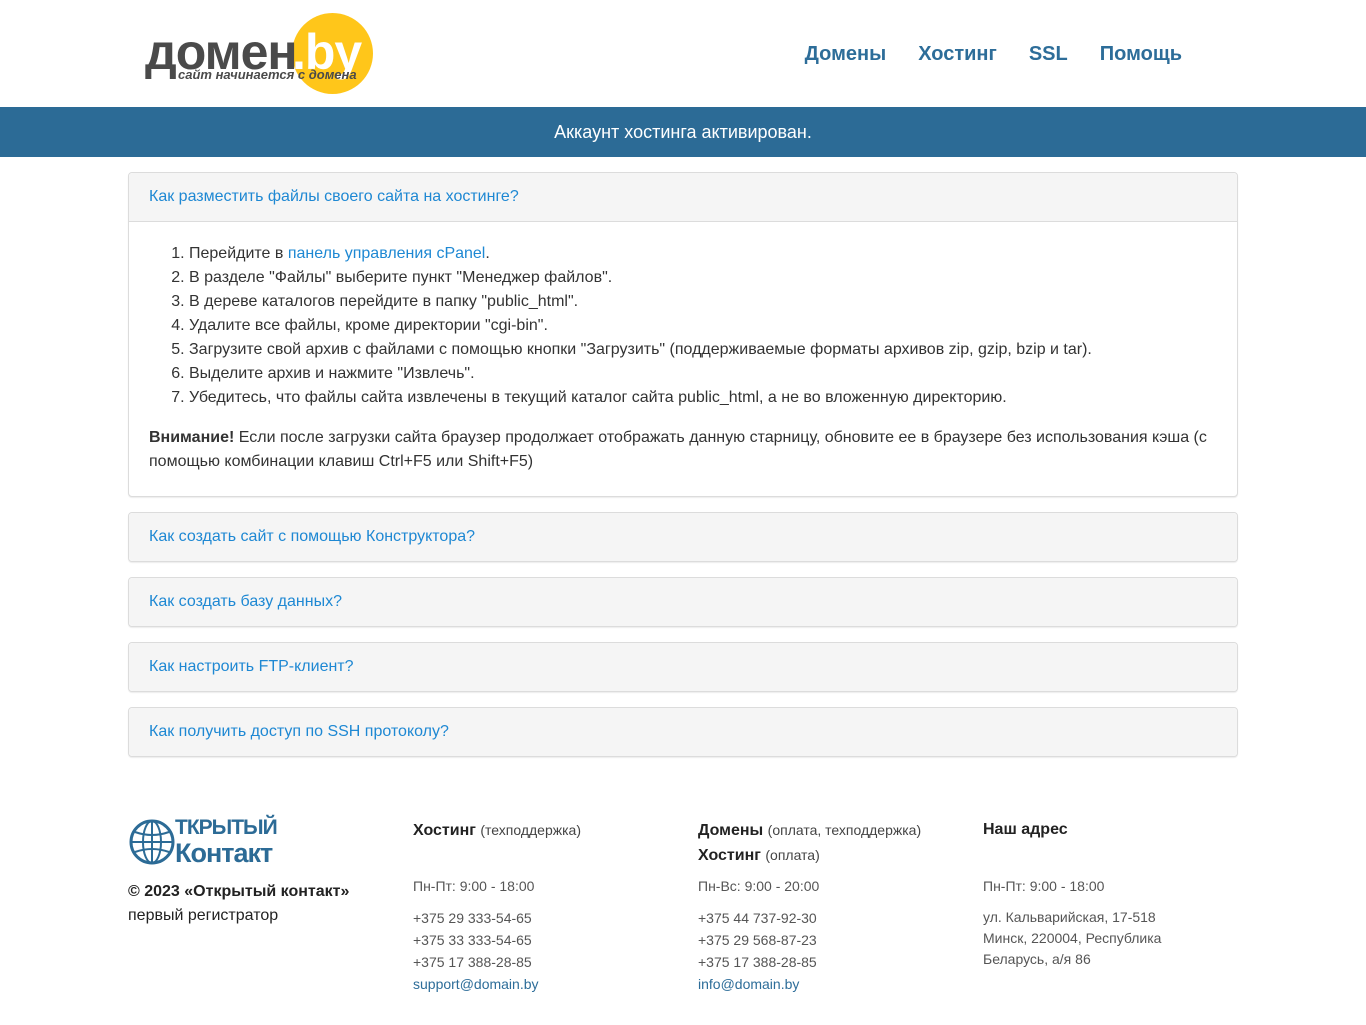 This screenshot has height=1025, width=1366. Describe the element at coordinates (957, 54) in the screenshot. I see `nav-hosting: Хостинг` at that location.